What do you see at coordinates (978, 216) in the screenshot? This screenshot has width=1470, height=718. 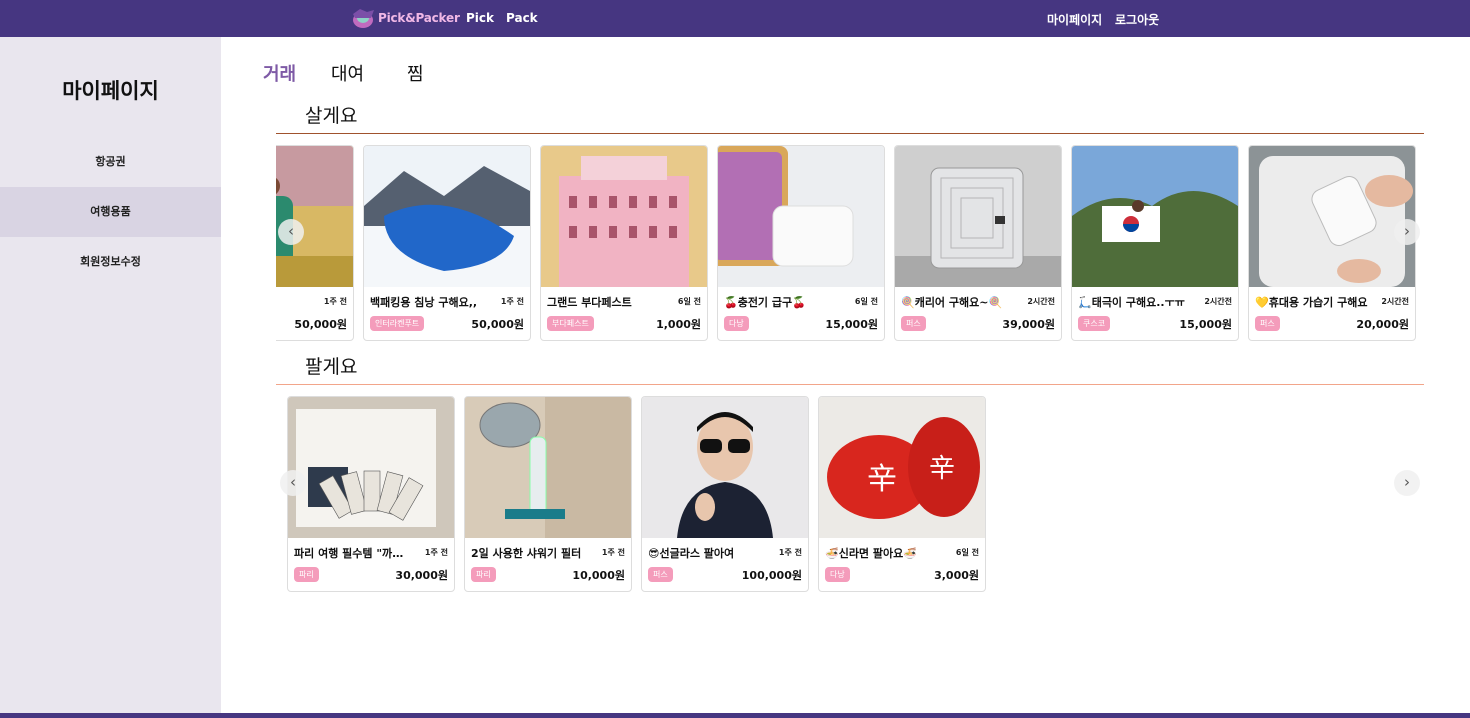 I see `suitcase-photo` at bounding box center [978, 216].